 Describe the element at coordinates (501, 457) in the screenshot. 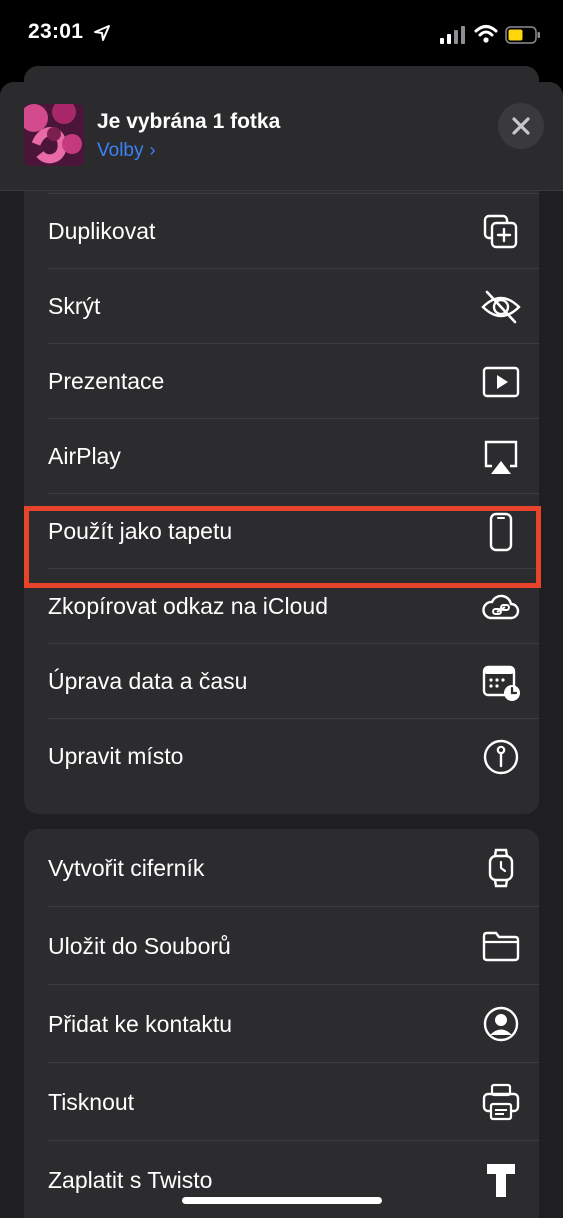

I see `airplay-icon` at that location.